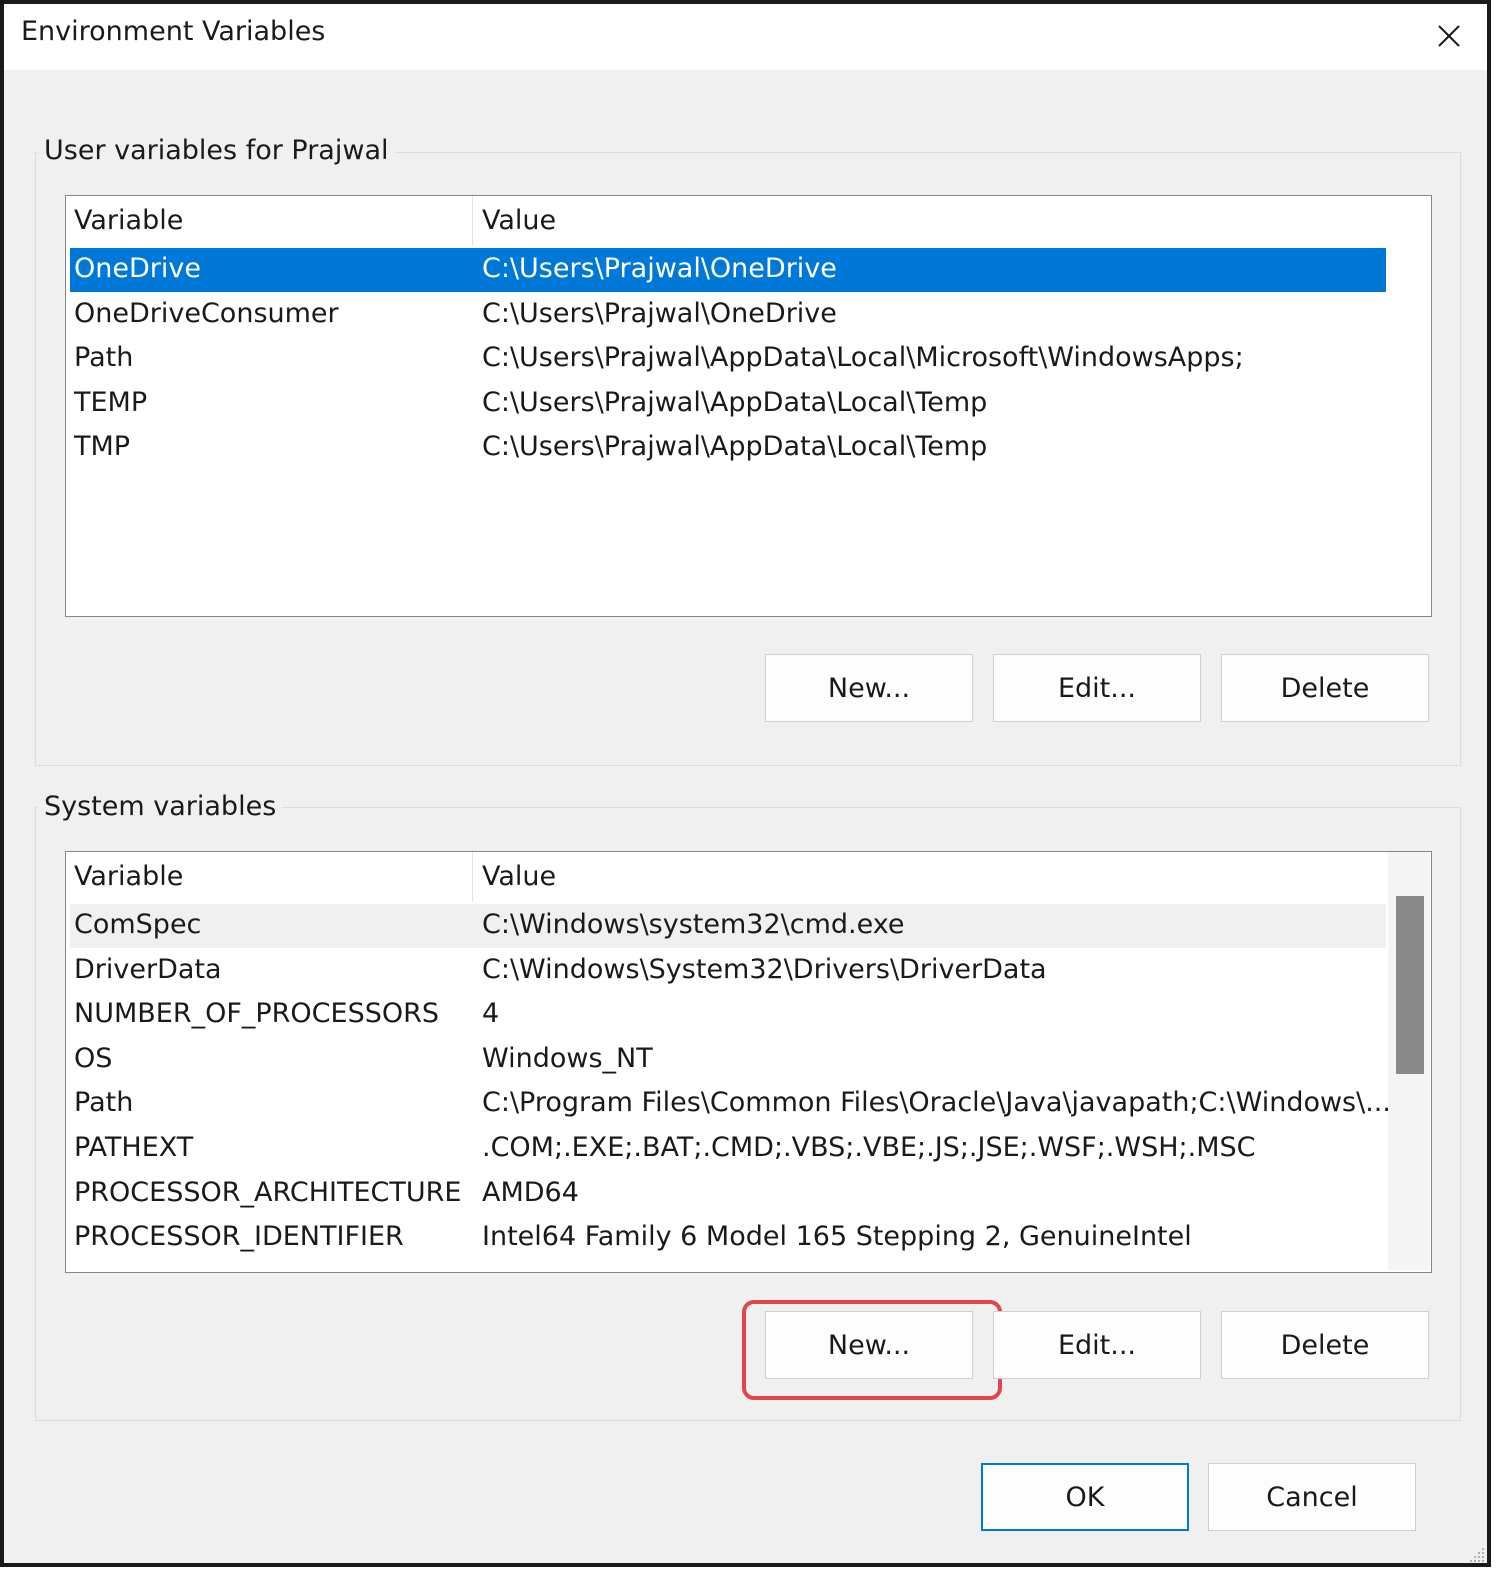 The width and height of the screenshot is (1503, 1580). I want to click on scrollbar-thumb, so click(1410, 985).